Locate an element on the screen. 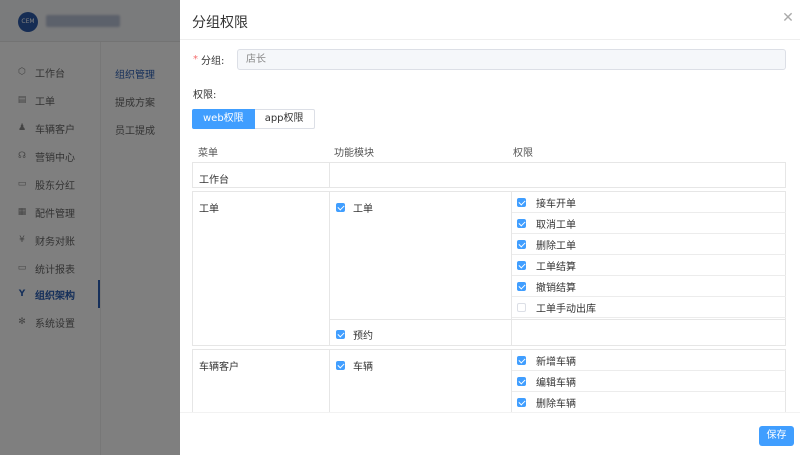 This screenshot has height=455, width=800. module-cell is located at coordinates (421, 175).